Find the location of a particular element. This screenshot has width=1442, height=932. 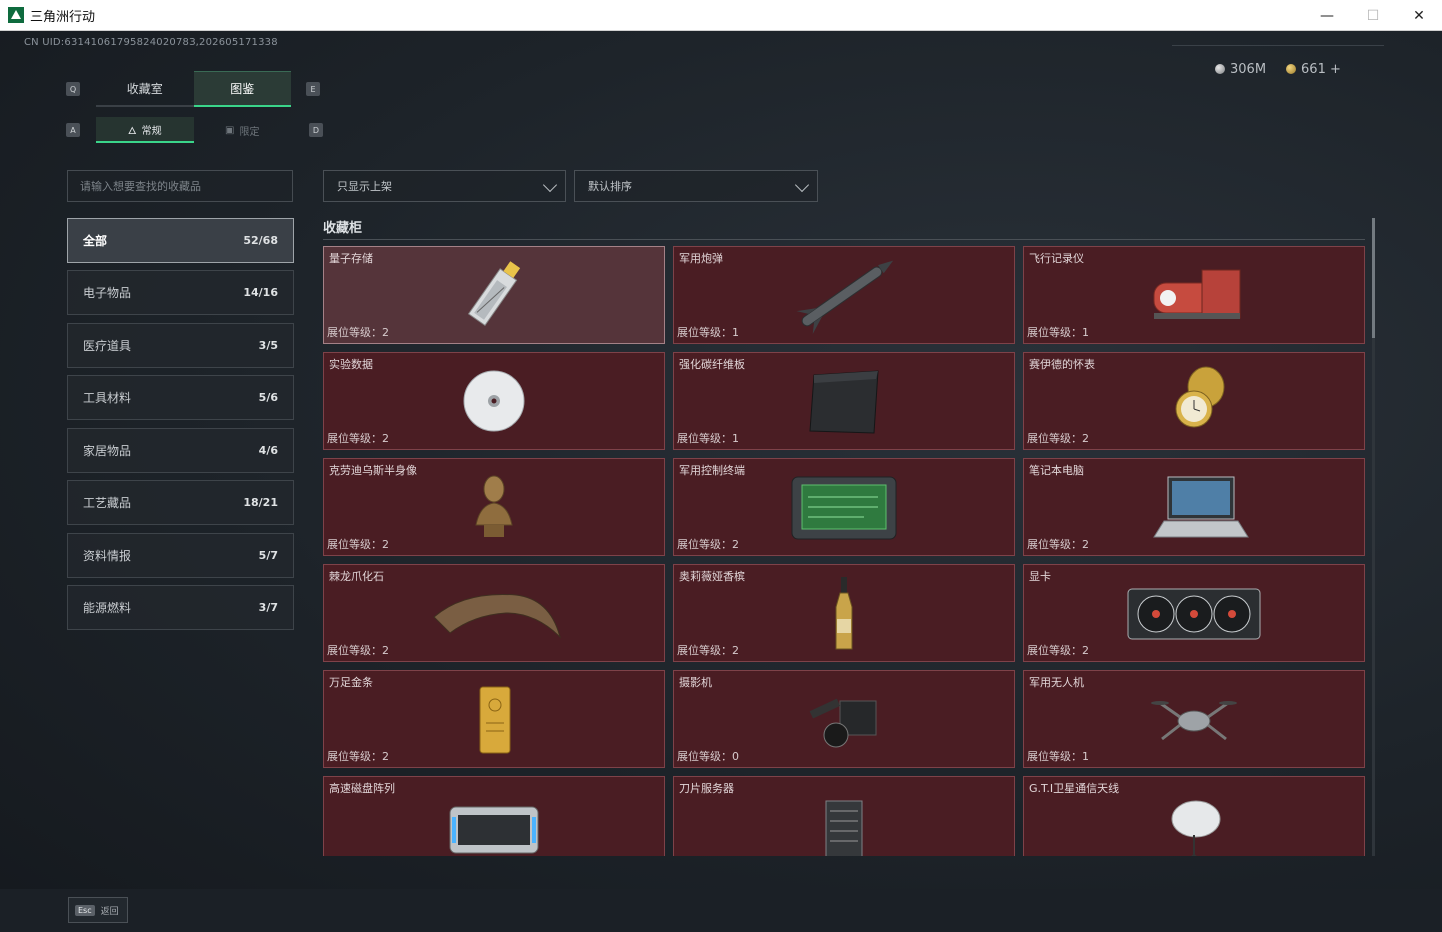

item-card: 量子存储 展位等级：2 is located at coordinates (494, 295).